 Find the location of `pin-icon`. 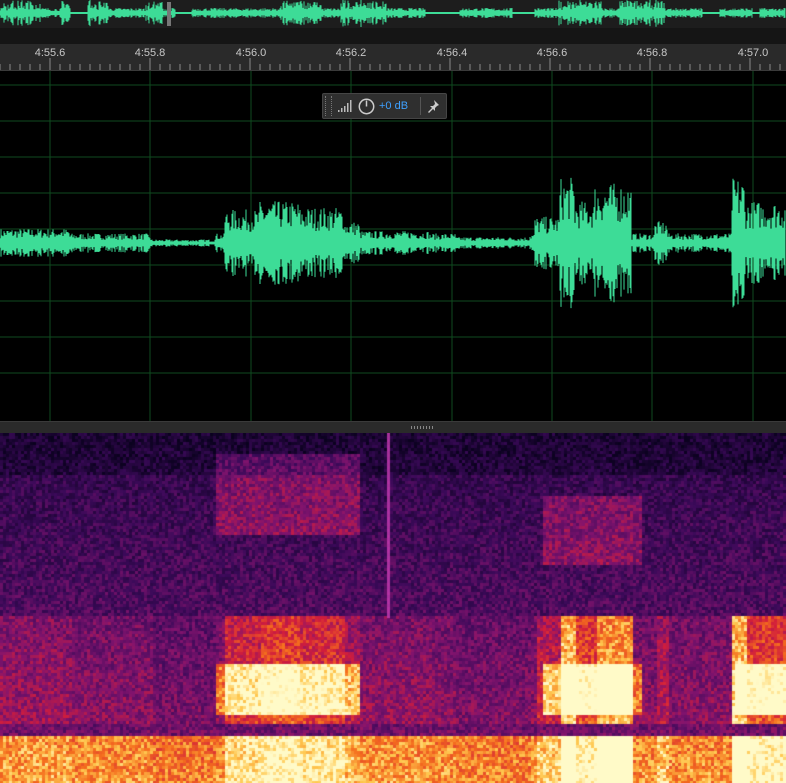

pin-icon is located at coordinates (433, 106).